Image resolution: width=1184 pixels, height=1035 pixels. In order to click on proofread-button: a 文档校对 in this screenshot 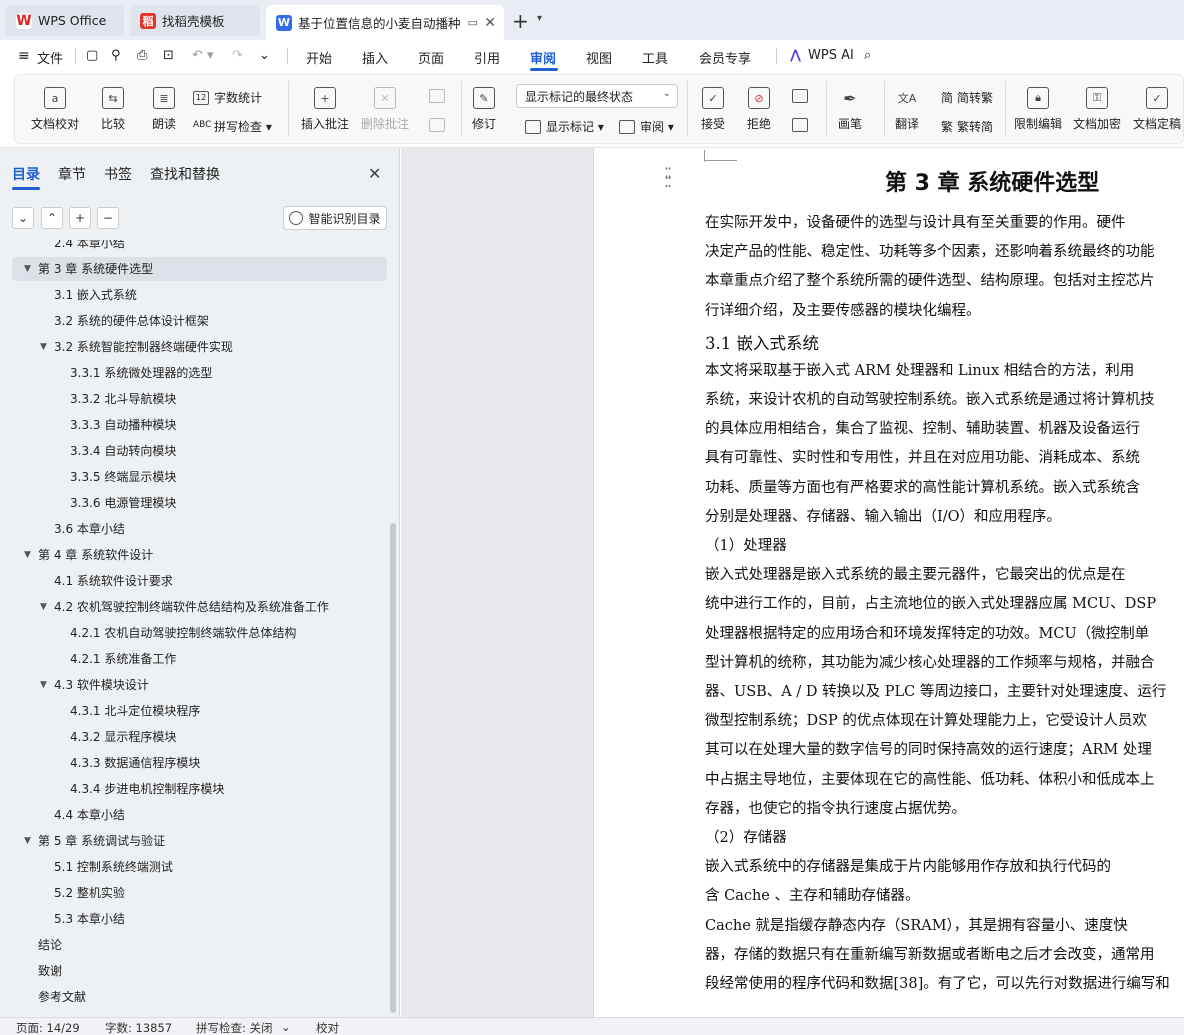, I will do `click(55, 109)`.